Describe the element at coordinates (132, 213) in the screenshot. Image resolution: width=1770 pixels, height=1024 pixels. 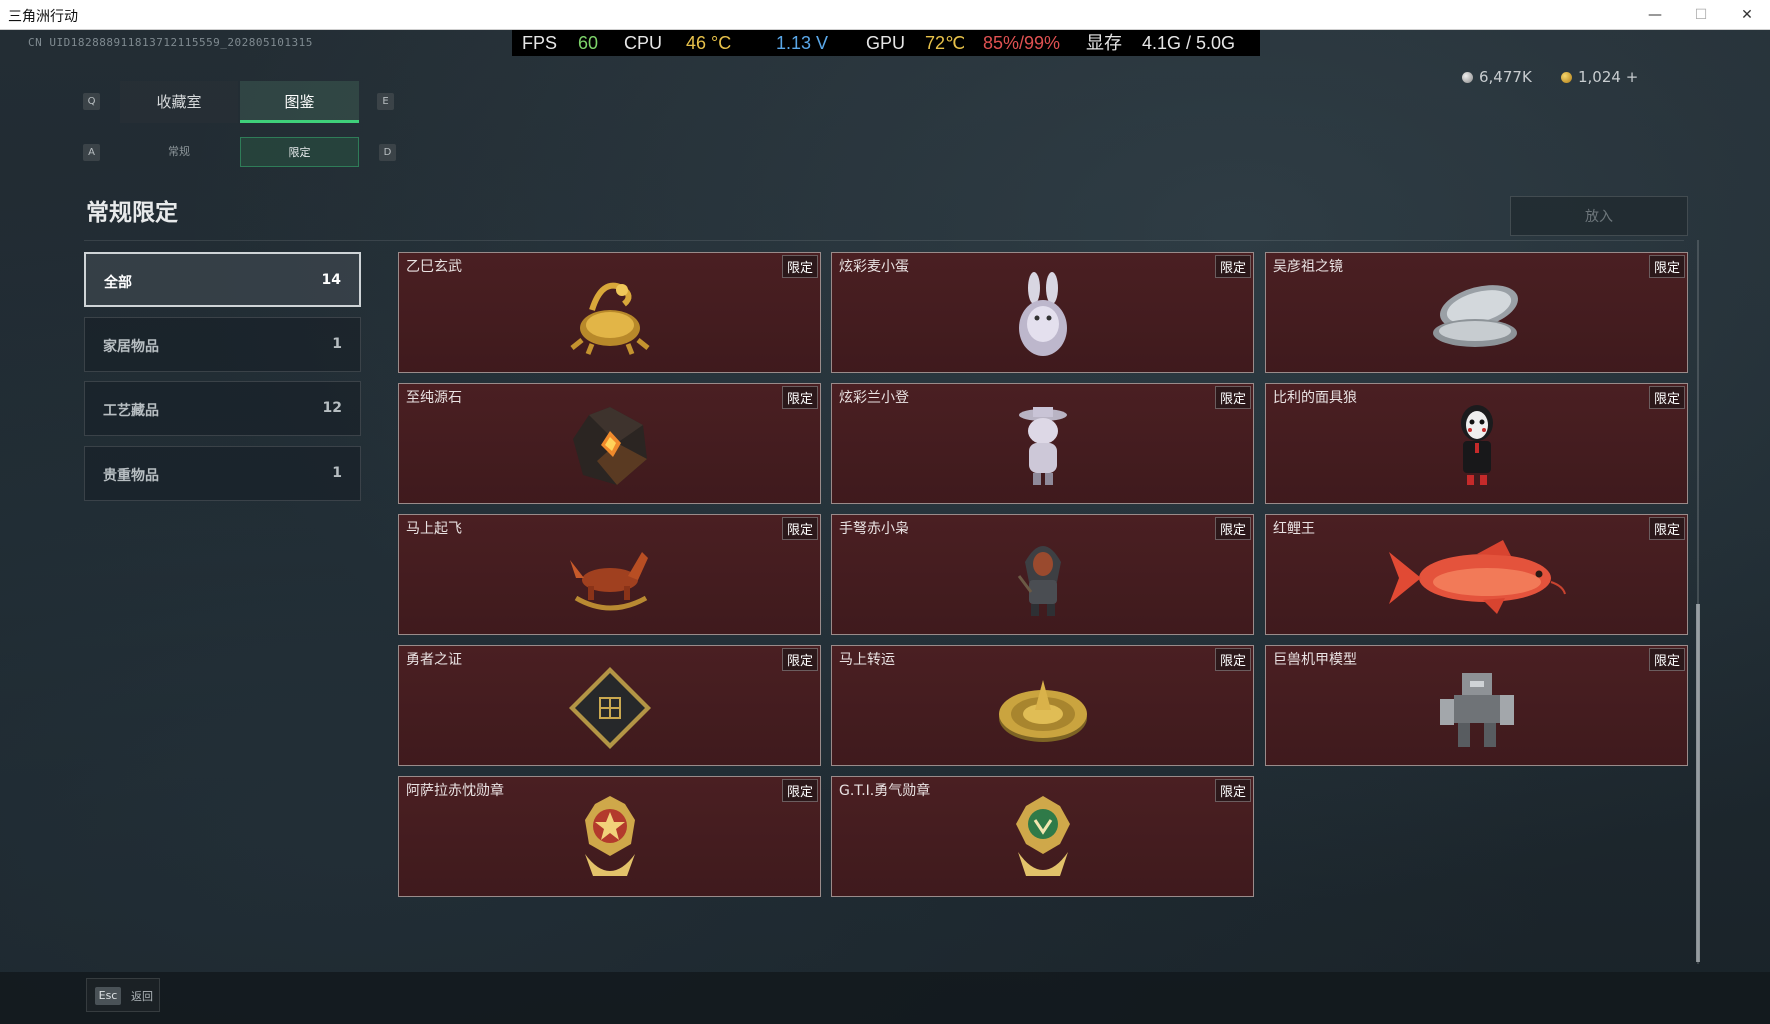
I see `section-title: 常规限定` at that location.